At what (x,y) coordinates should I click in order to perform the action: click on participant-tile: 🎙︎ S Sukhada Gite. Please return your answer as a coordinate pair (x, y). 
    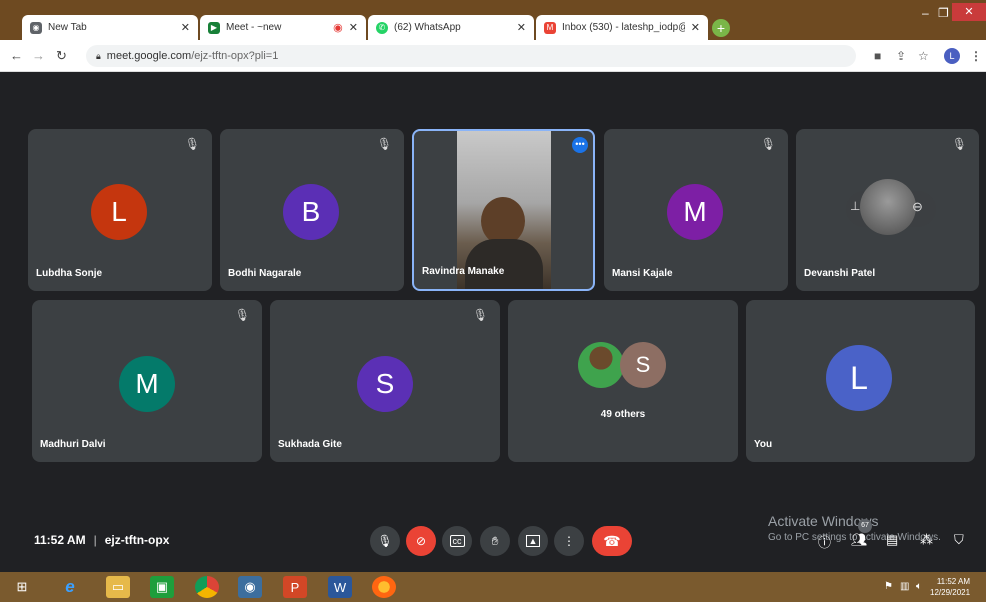
    Looking at the image, I should click on (385, 381).